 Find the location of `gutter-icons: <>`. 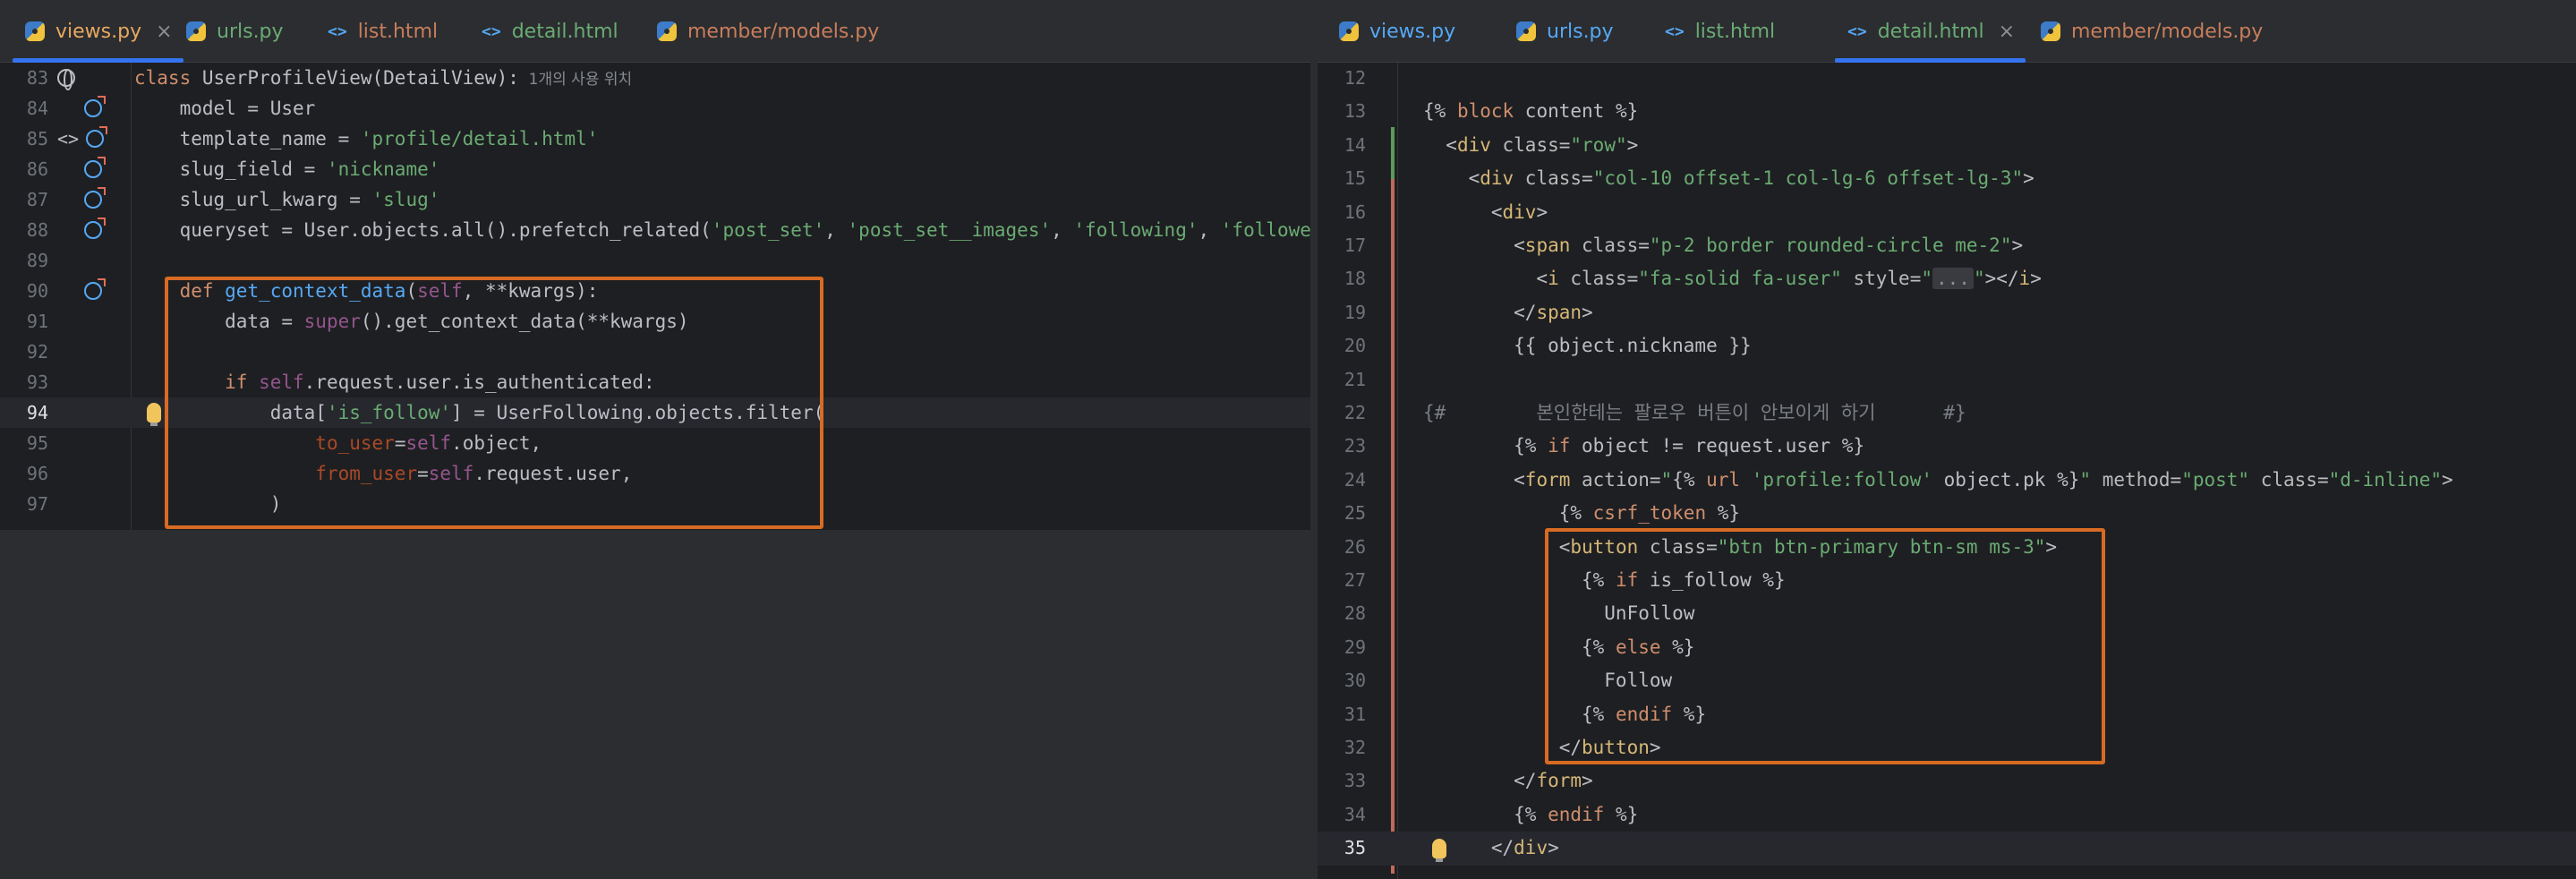

gutter-icons: <> is located at coordinates (82, 139).